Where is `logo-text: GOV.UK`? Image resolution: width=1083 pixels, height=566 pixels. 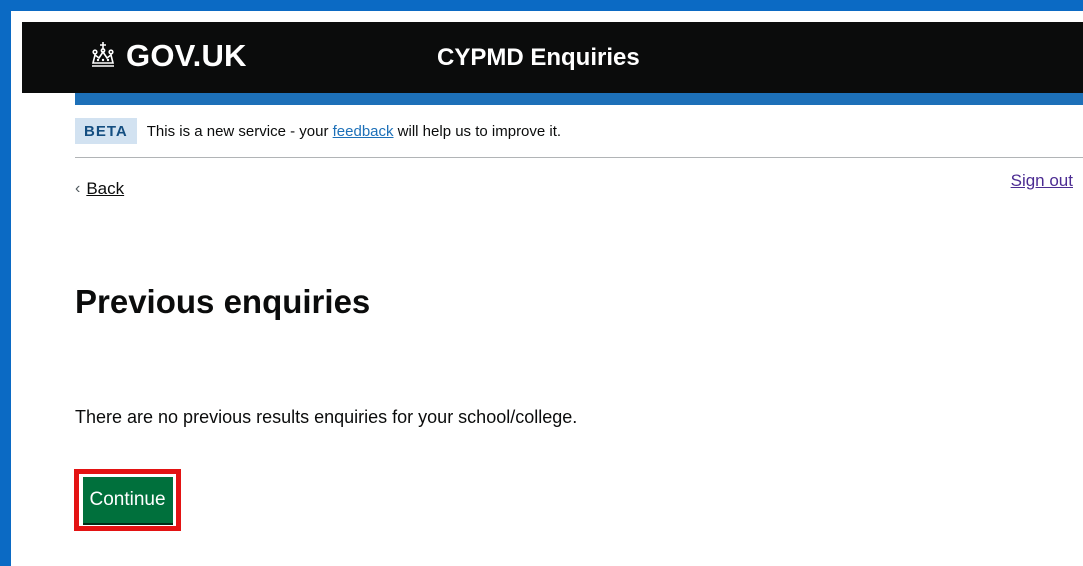 logo-text: GOV.UK is located at coordinates (186, 55).